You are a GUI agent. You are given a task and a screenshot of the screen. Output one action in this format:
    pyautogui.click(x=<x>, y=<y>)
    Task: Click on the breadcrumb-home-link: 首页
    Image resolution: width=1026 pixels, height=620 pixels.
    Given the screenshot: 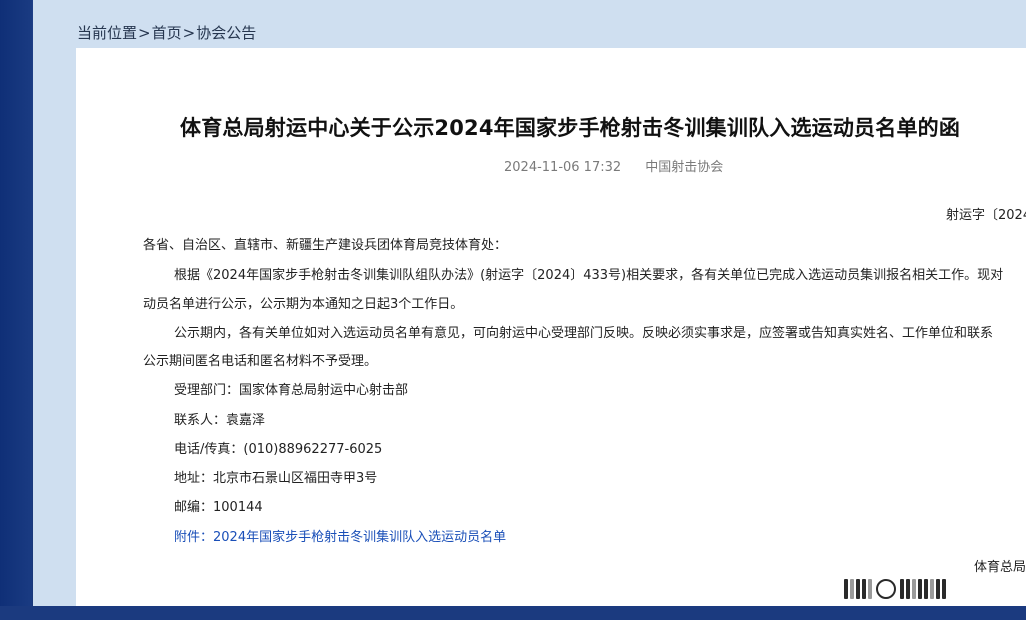 What is the action you would take?
    pyautogui.click(x=167, y=32)
    